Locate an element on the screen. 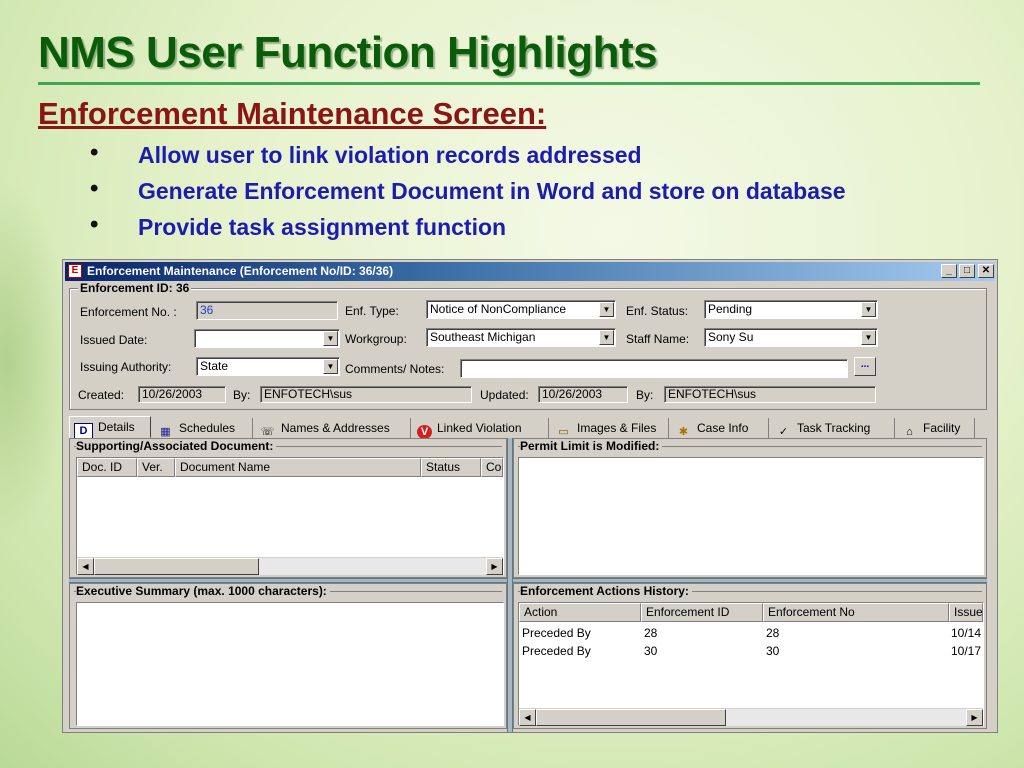 The image size is (1024, 768). created-date-field: 10/26/2003 is located at coordinates (182, 394).